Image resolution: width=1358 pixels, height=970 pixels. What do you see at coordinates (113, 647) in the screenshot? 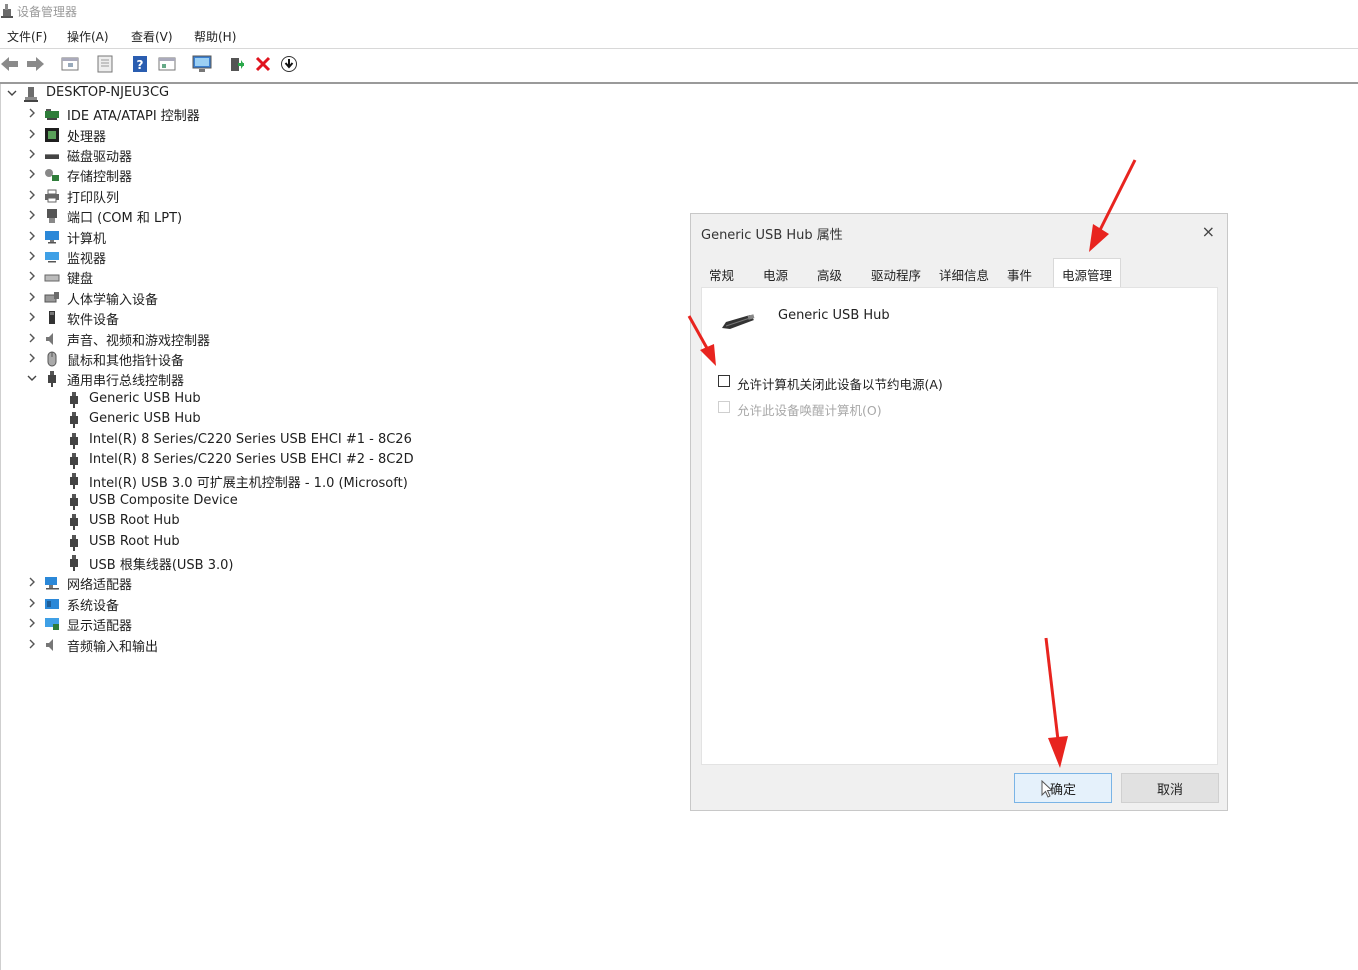
I see `tree-category-label: 音频输入和输出` at bounding box center [113, 647].